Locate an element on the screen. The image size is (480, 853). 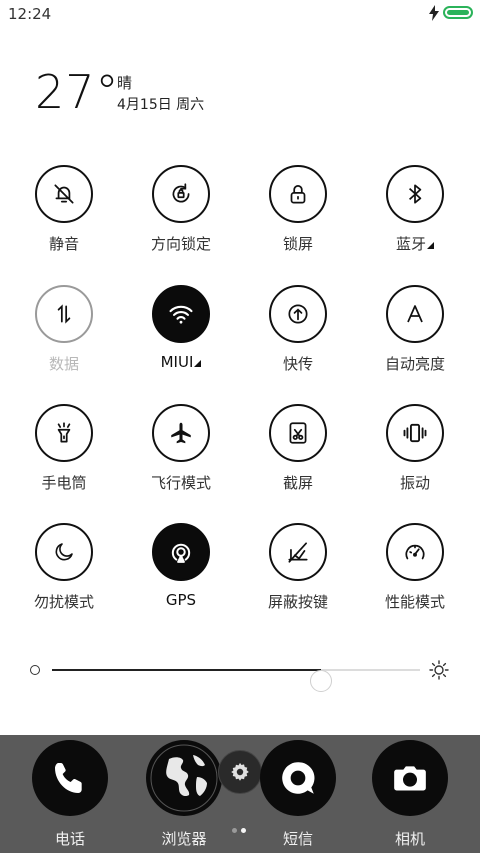
status-bar: 12:24 is located at coordinates (240, 15).